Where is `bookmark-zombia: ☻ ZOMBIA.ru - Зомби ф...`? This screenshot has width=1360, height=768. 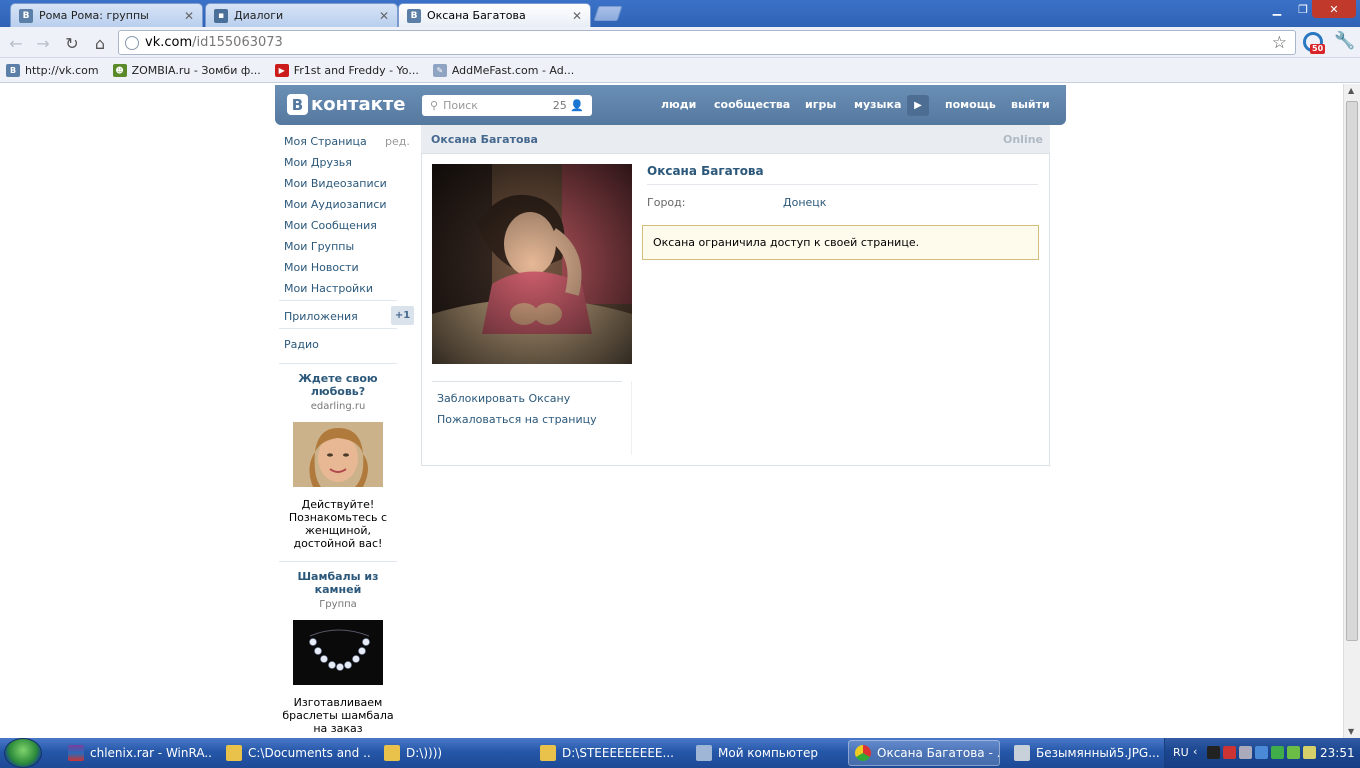 bookmark-zombia: ☻ ZOMBIA.ru - Зомби ф... is located at coordinates (186, 70).